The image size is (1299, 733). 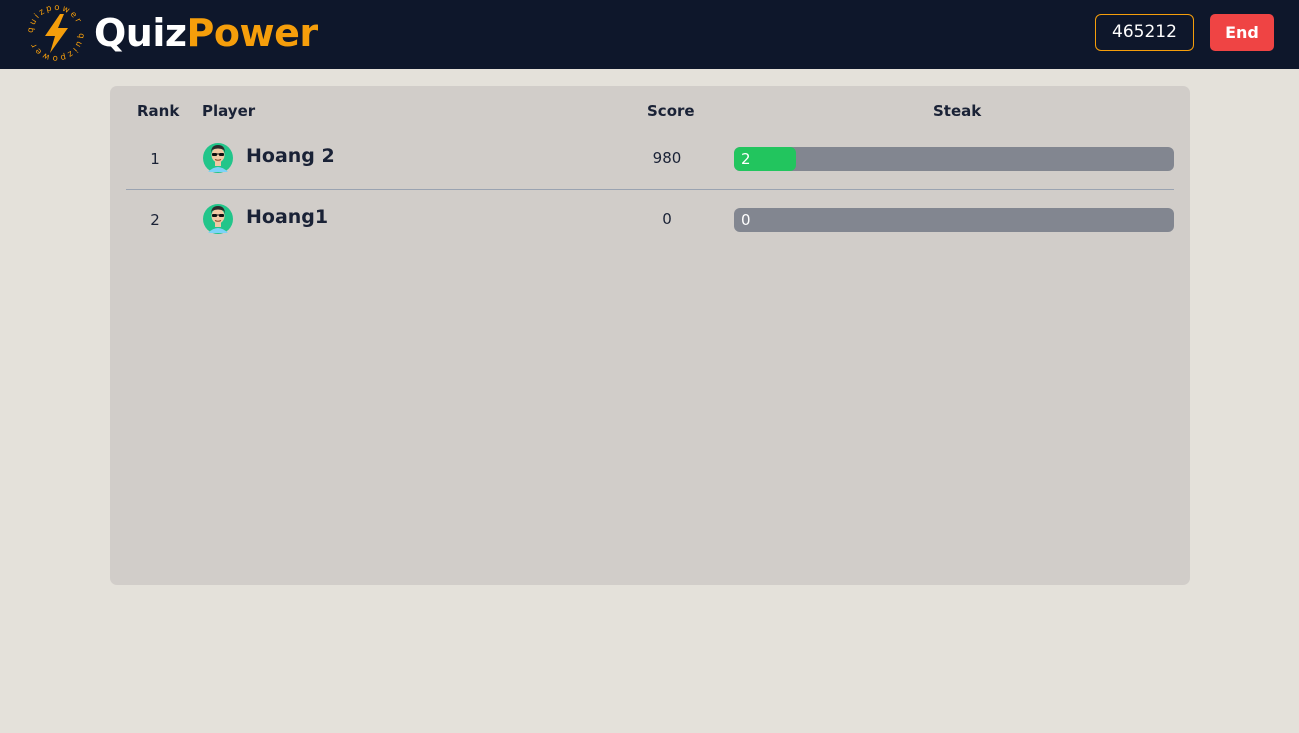 What do you see at coordinates (954, 159) in the screenshot?
I see `streak-bar: 2` at bounding box center [954, 159].